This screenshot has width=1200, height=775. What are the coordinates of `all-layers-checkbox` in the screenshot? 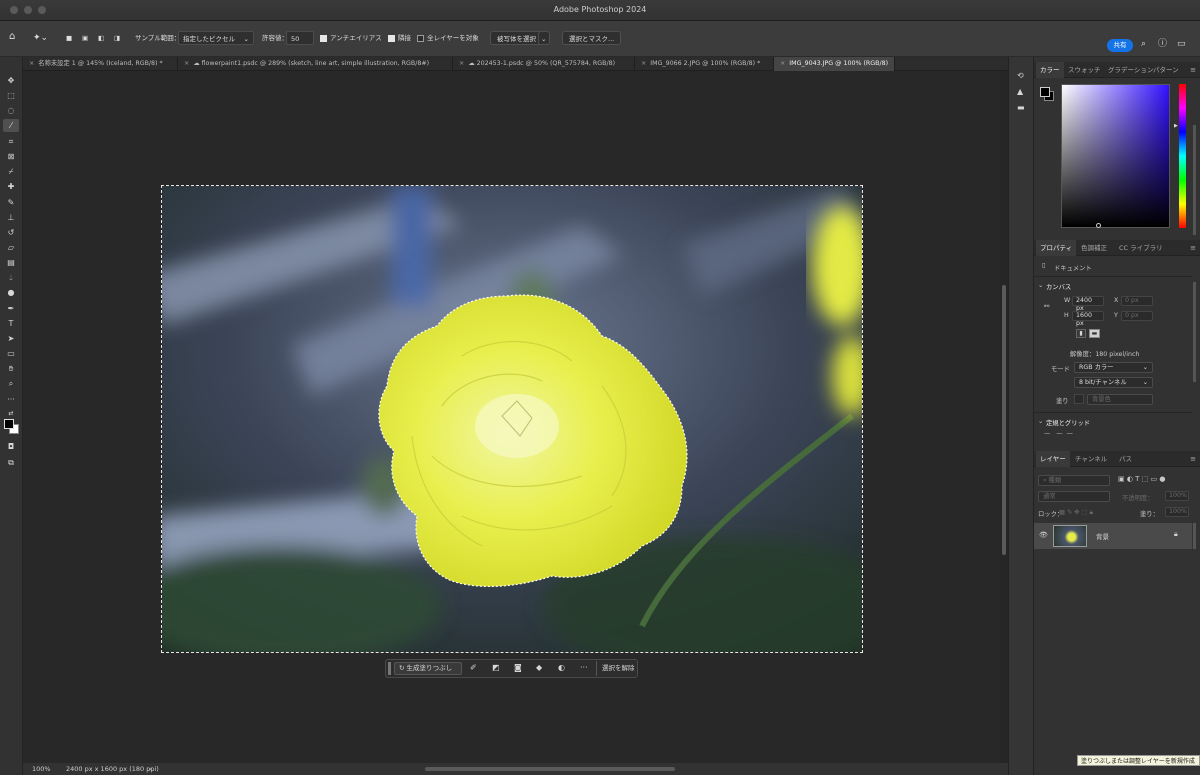 It's located at (420, 38).